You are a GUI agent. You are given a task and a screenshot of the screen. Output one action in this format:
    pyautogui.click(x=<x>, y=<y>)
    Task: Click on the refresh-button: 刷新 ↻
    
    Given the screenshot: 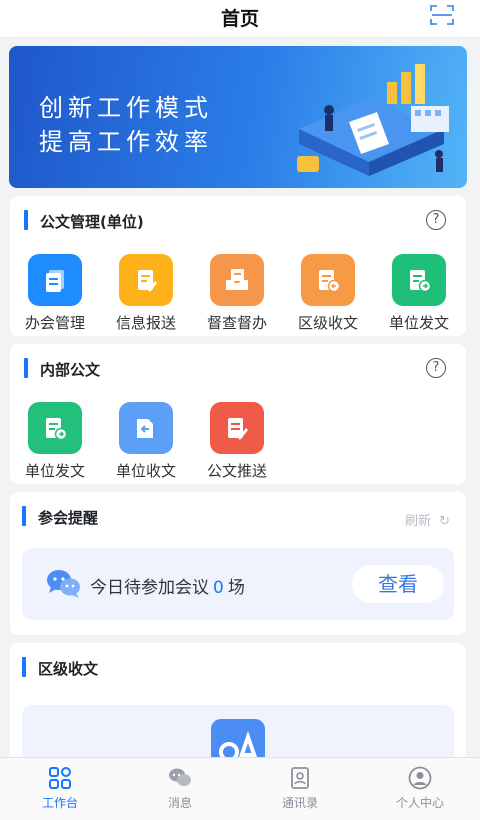 What is the action you would take?
    pyautogui.click(x=427, y=519)
    